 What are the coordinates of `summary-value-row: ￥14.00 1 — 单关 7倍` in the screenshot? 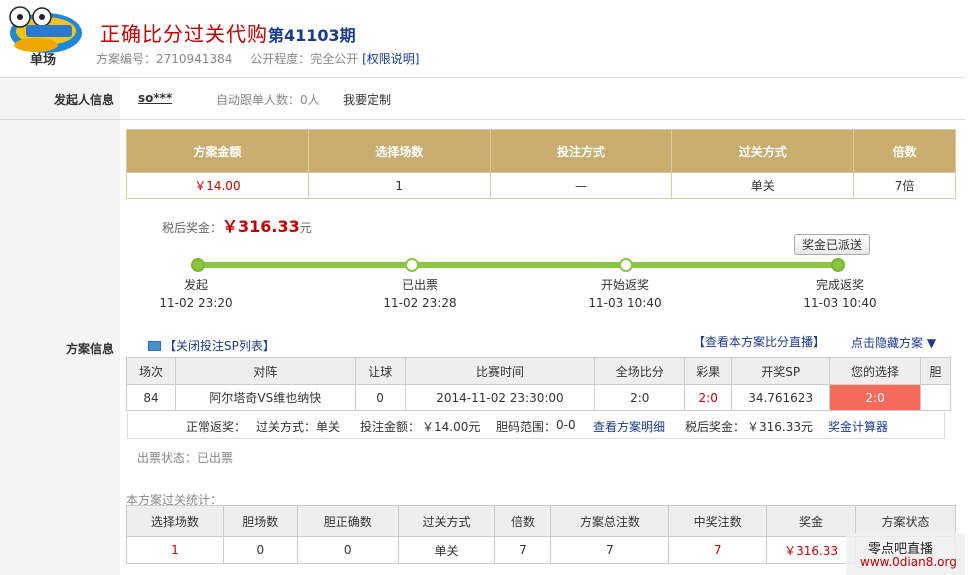 It's located at (541, 185).